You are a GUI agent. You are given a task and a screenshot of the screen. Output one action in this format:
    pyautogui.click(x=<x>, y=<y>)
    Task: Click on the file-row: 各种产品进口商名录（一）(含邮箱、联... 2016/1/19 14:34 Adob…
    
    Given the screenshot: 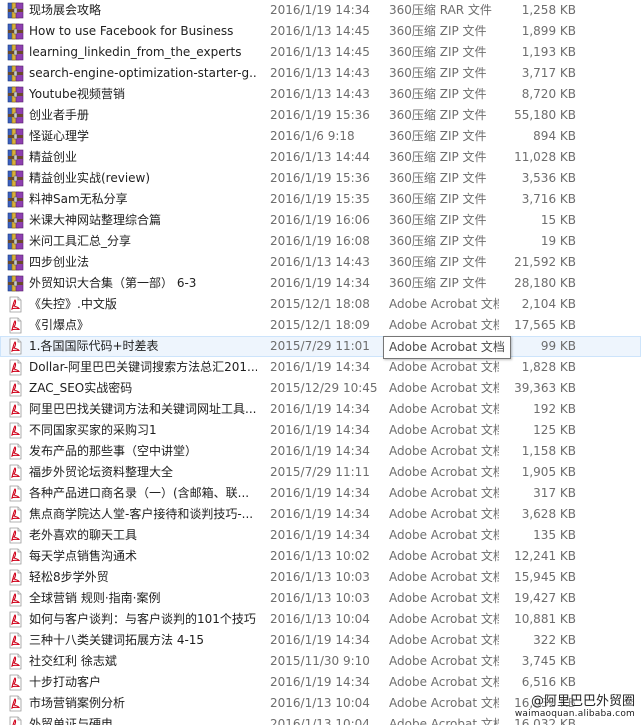 What is the action you would take?
    pyautogui.click(x=320, y=493)
    